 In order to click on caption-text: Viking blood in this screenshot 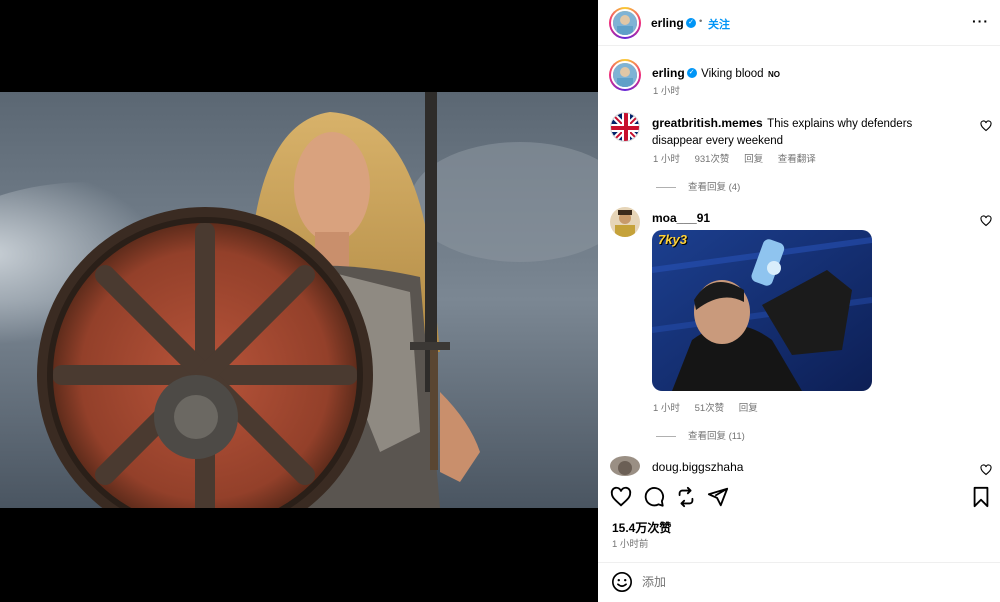, I will do `click(732, 74)`.